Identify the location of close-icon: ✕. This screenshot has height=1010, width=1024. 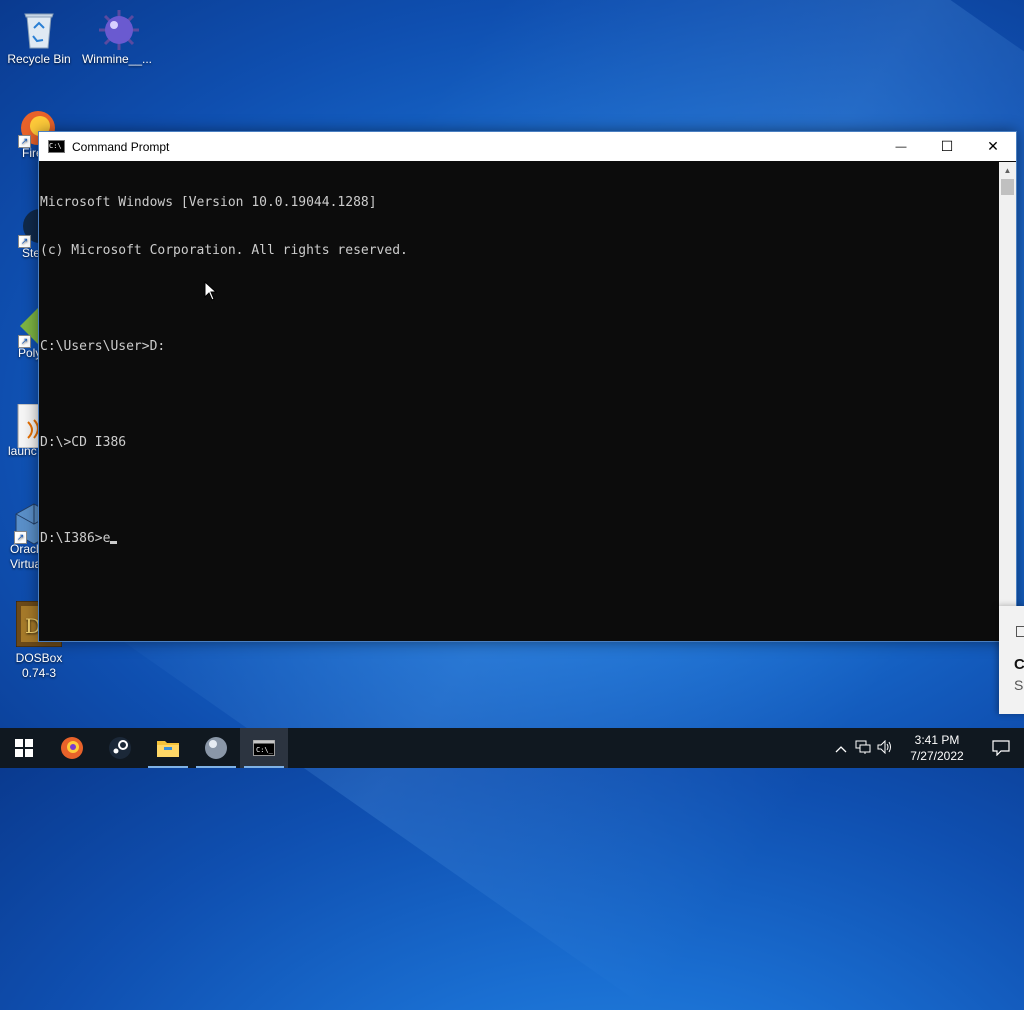
(993, 146).